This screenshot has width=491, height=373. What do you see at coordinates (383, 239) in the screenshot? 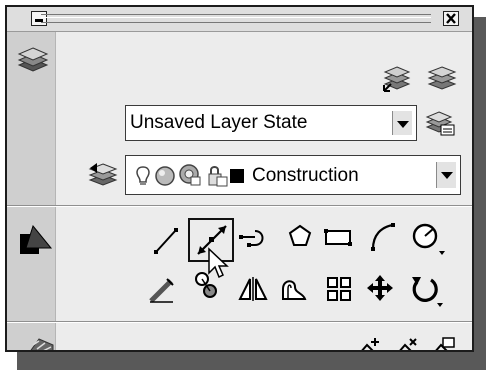
I see `arc-icon` at bounding box center [383, 239].